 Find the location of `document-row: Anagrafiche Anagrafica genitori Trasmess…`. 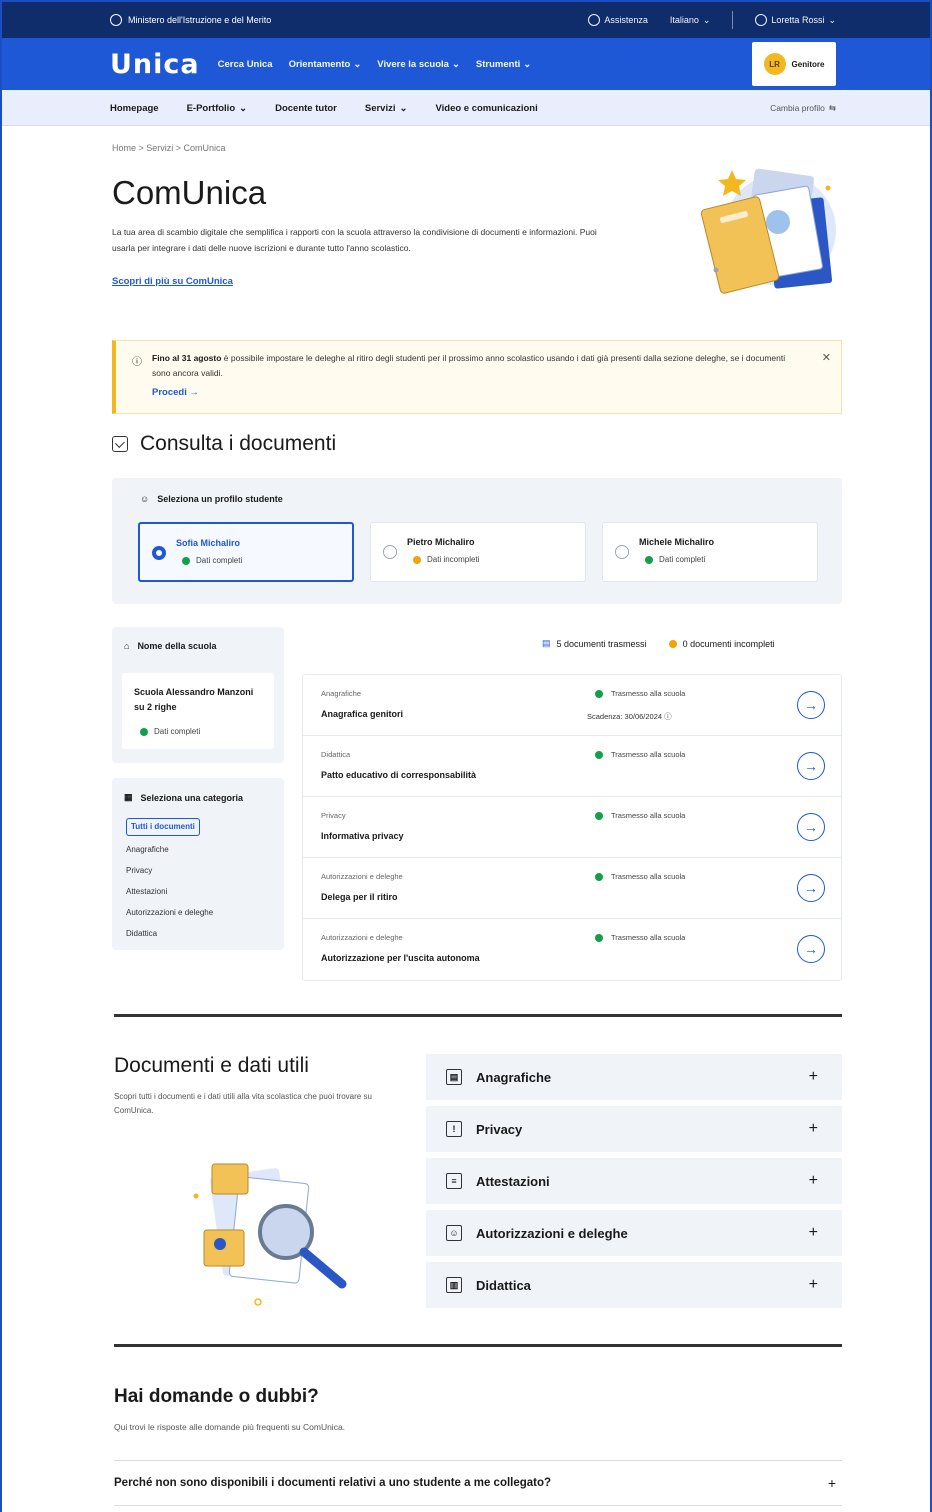

document-row: Anagrafiche Anagrafica genitori Trasmess… is located at coordinates (572, 705).